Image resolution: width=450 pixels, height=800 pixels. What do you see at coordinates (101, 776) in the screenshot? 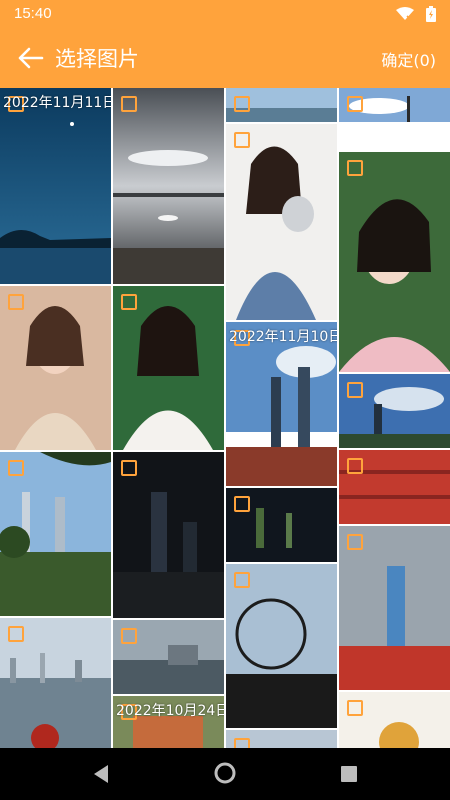
I see `nav-back-icon` at bounding box center [101, 776].